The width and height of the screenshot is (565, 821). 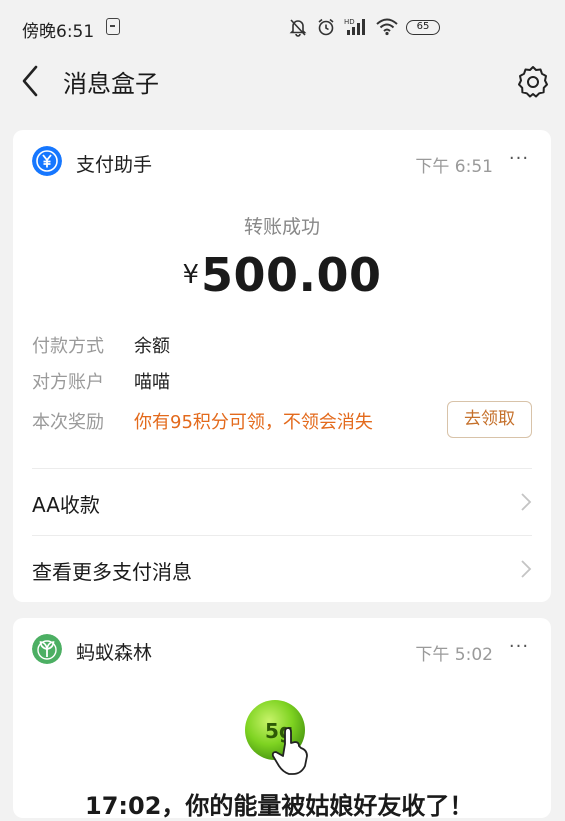 What do you see at coordinates (282, 648) in the screenshot?
I see `card-header: 蚂蚁森林 下午 5:02 ···` at bounding box center [282, 648].